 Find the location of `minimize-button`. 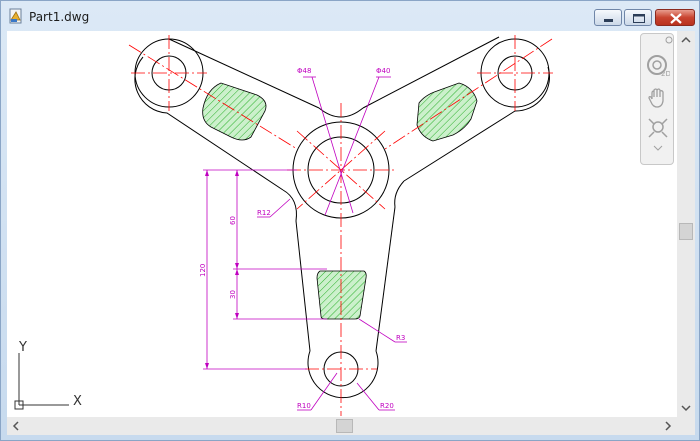

minimize-button is located at coordinates (608, 17).